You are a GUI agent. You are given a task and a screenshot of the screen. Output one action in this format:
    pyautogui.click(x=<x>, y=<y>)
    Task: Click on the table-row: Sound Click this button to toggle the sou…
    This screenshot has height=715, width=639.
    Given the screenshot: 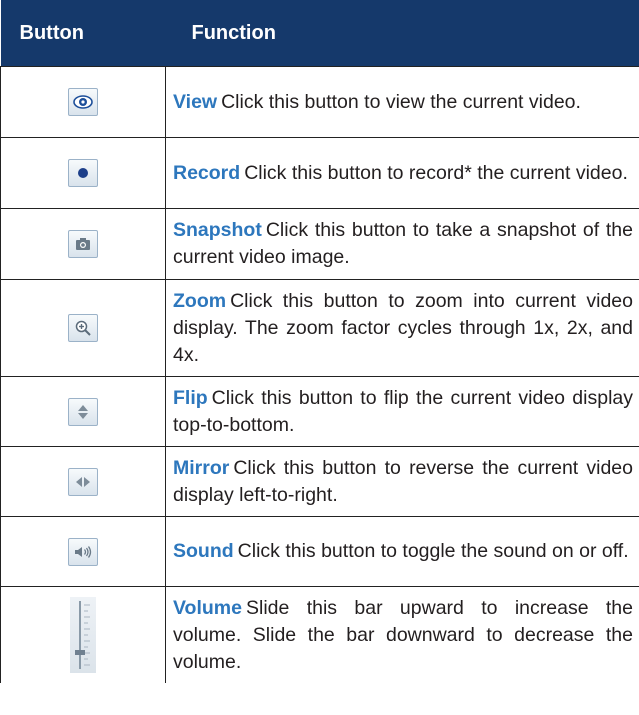 What is the action you would take?
    pyautogui.click(x=319, y=551)
    